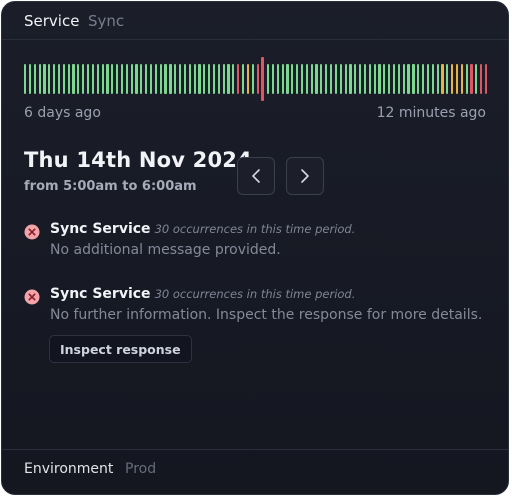  I want to click on timeline-bar-selected, so click(263, 79).